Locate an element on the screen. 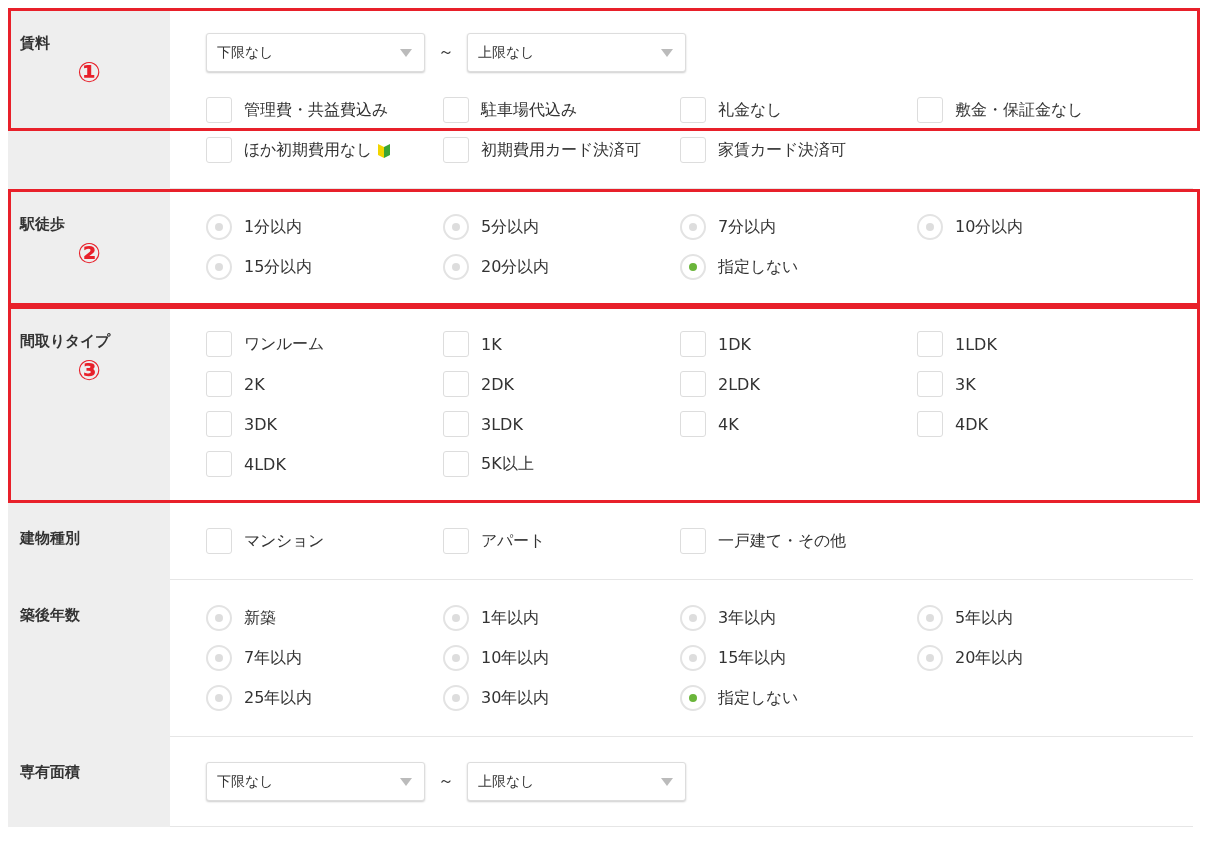  option-label: 4DK is located at coordinates (971, 424).